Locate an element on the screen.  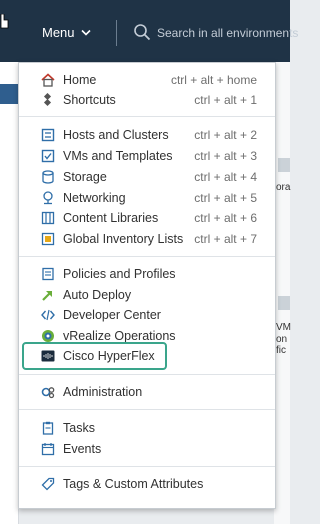
menu-item-shortcut: ctrl + alt + 5 is located at coordinates (225, 198).